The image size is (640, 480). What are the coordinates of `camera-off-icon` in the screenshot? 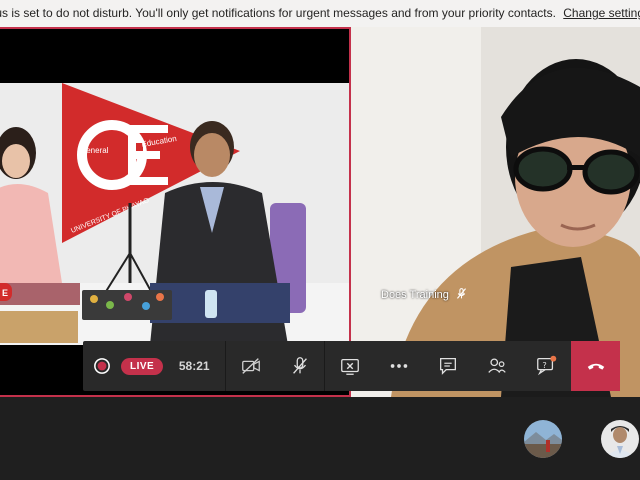 It's located at (250, 366).